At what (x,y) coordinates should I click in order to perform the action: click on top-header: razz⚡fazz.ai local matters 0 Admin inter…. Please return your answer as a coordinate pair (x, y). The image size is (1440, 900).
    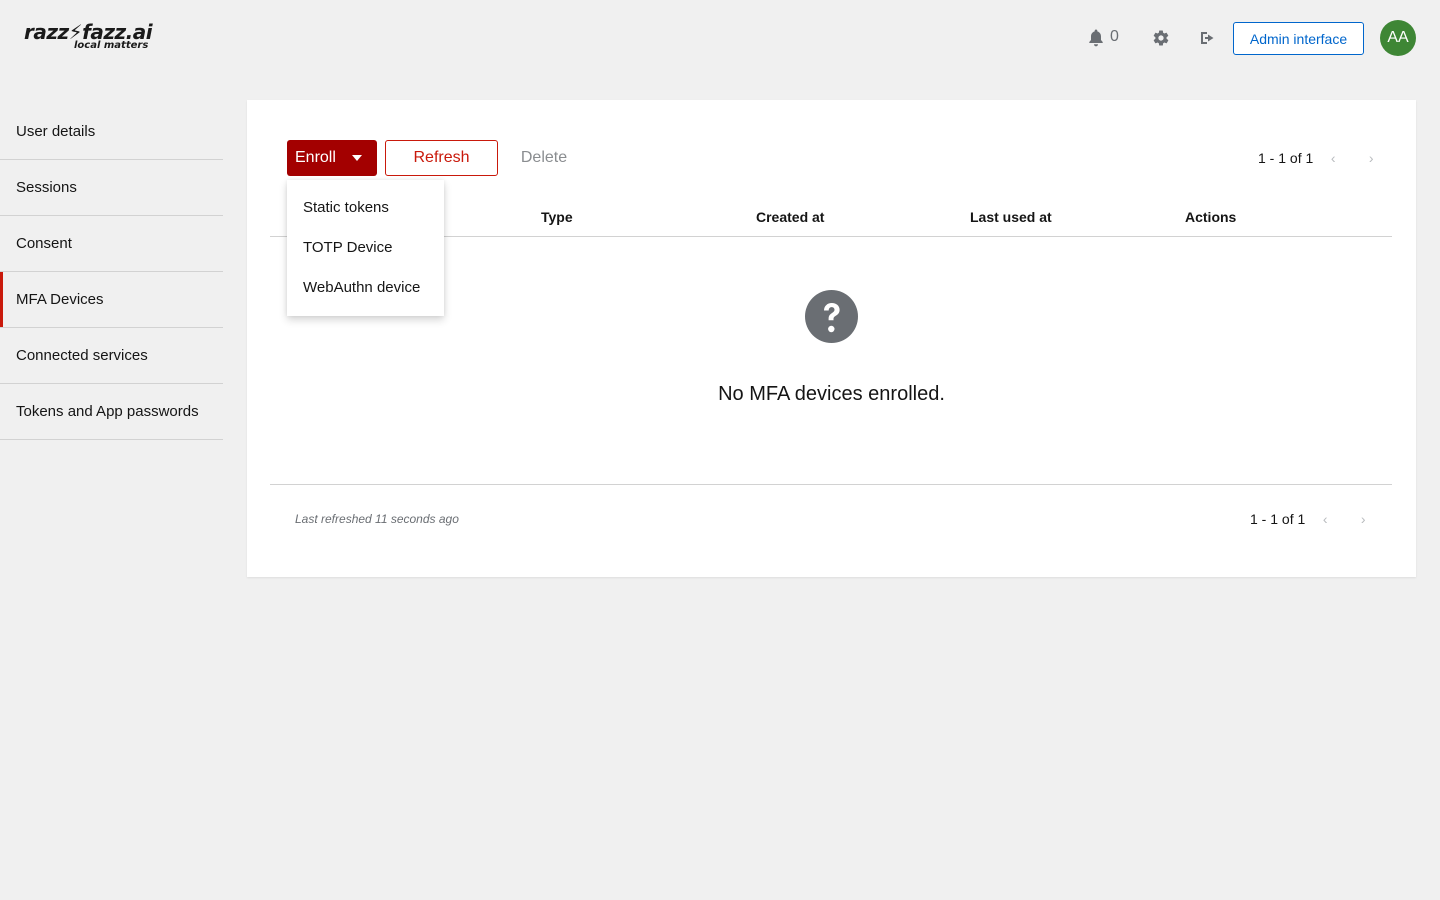
    Looking at the image, I should click on (720, 38).